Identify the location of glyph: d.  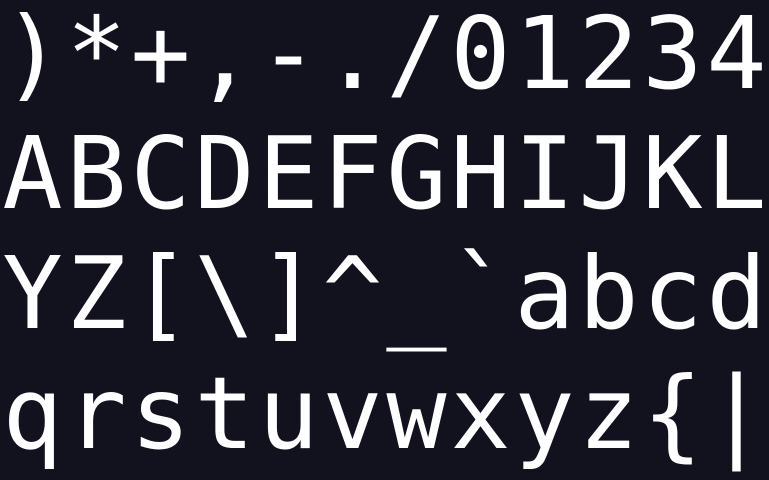
(736, 293).